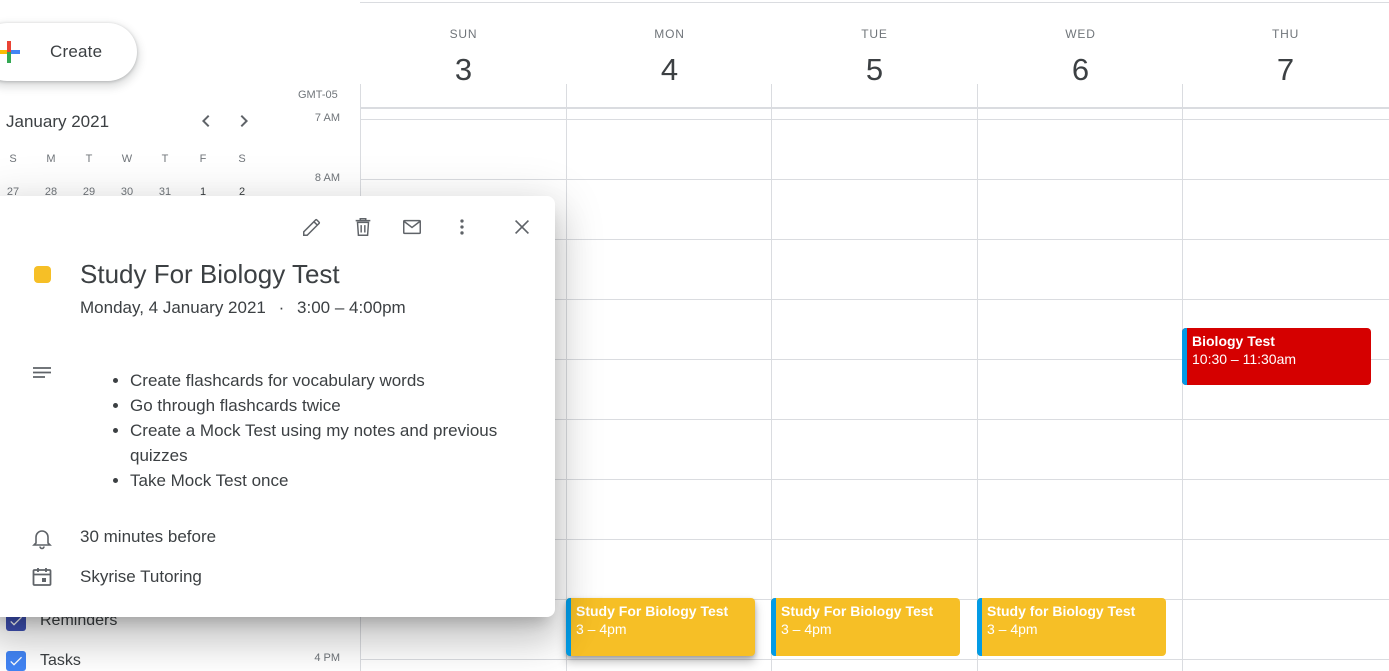  What do you see at coordinates (669, 70) in the screenshot?
I see `day-number: 4` at bounding box center [669, 70].